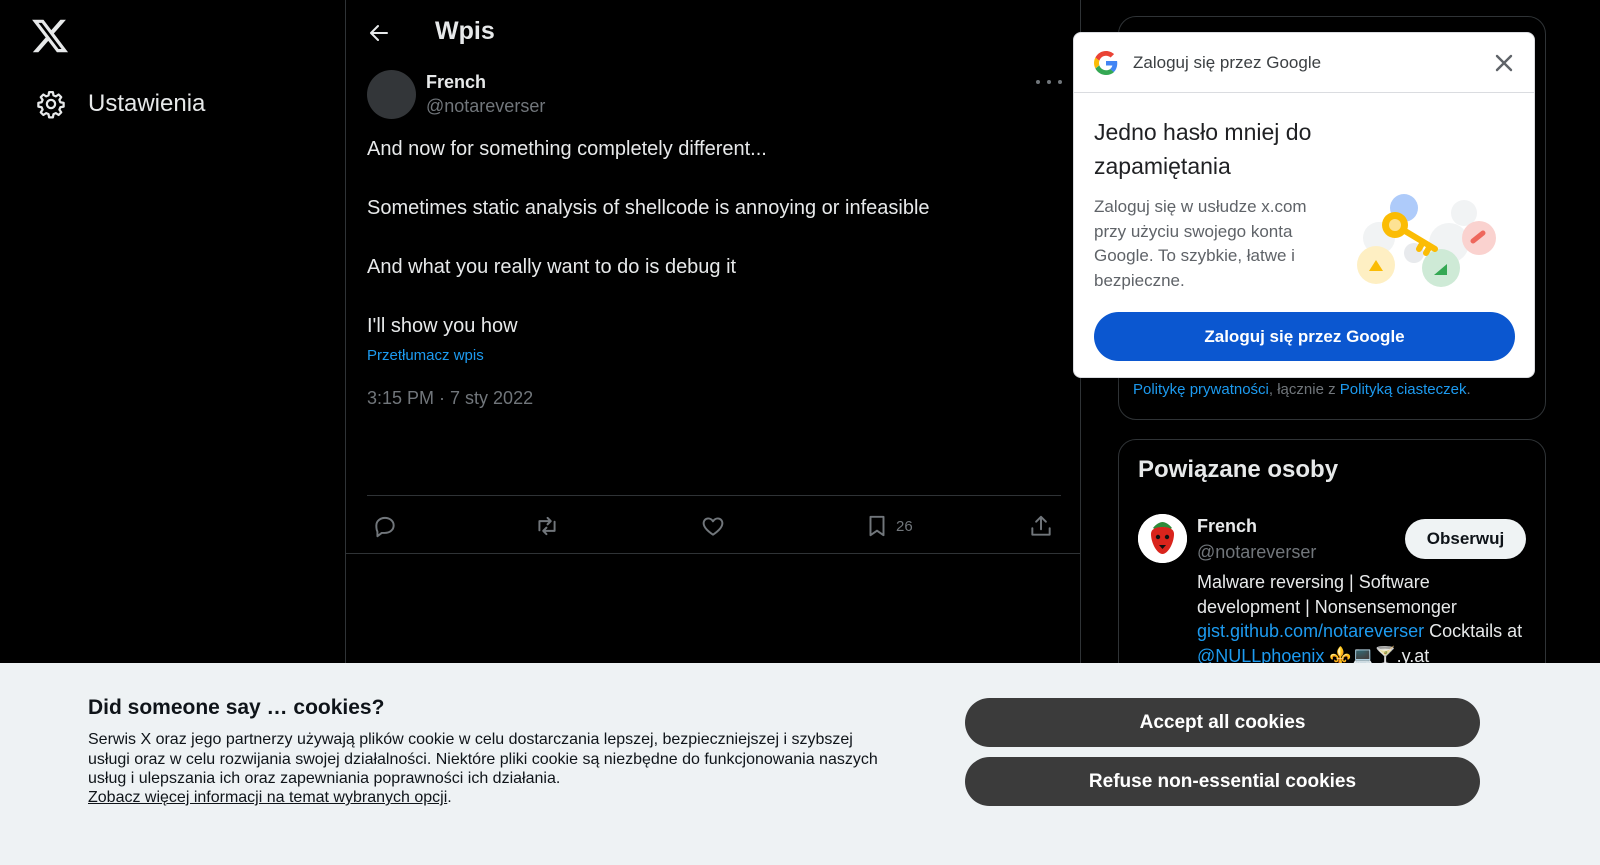  What do you see at coordinates (456, 82) in the screenshot?
I see `author-name: French` at bounding box center [456, 82].